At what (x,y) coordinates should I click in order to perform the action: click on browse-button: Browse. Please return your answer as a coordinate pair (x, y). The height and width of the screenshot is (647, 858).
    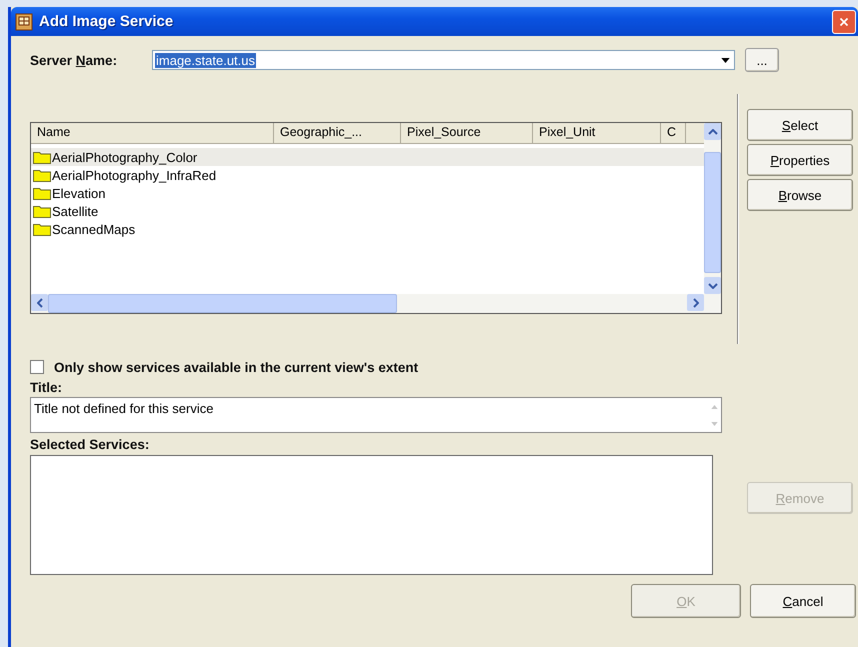
    Looking at the image, I should click on (800, 195).